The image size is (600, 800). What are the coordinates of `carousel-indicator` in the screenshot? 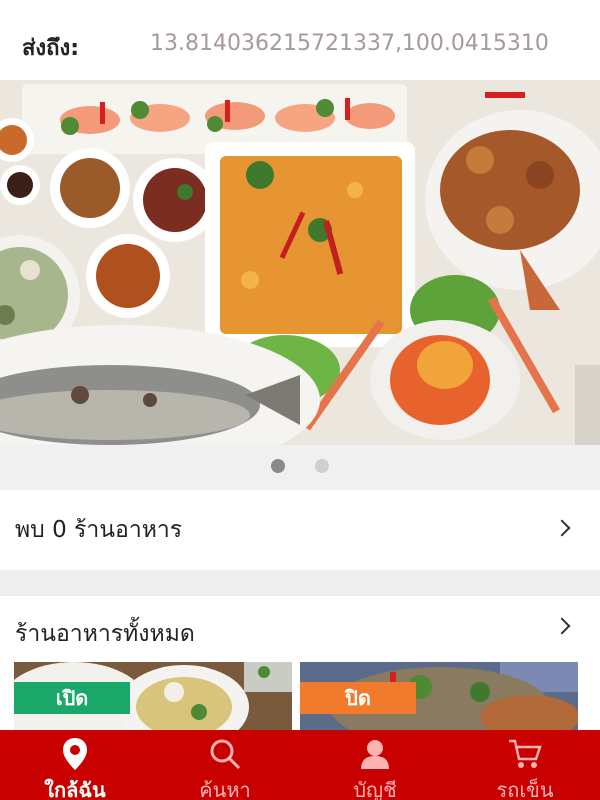 It's located at (300, 467).